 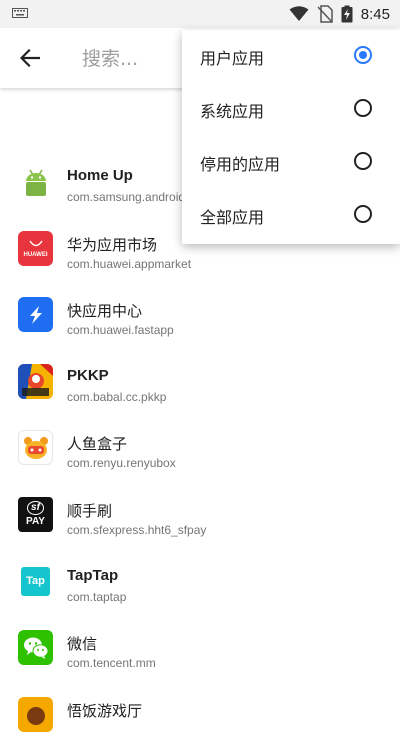 What do you see at coordinates (35, 381) in the screenshot?
I see `pkkp-game-icon` at bounding box center [35, 381].